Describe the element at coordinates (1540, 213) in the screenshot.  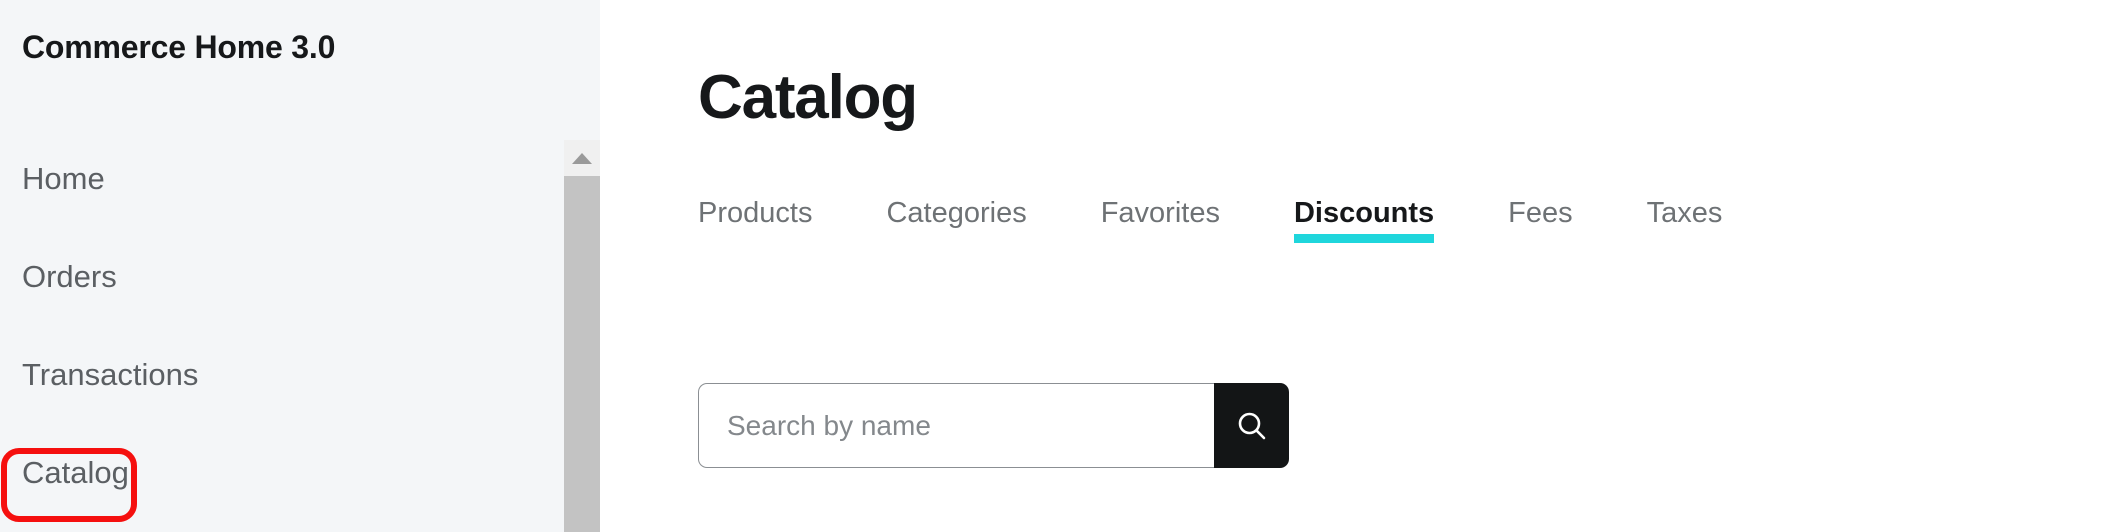
I see `tab-label: Fees` at that location.